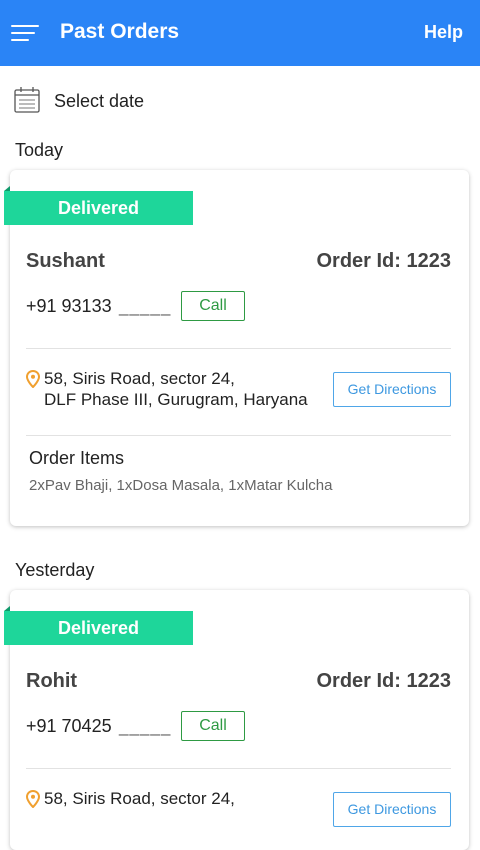  Describe the element at coordinates (39, 150) in the screenshot. I see `section-label-today: Today` at that location.